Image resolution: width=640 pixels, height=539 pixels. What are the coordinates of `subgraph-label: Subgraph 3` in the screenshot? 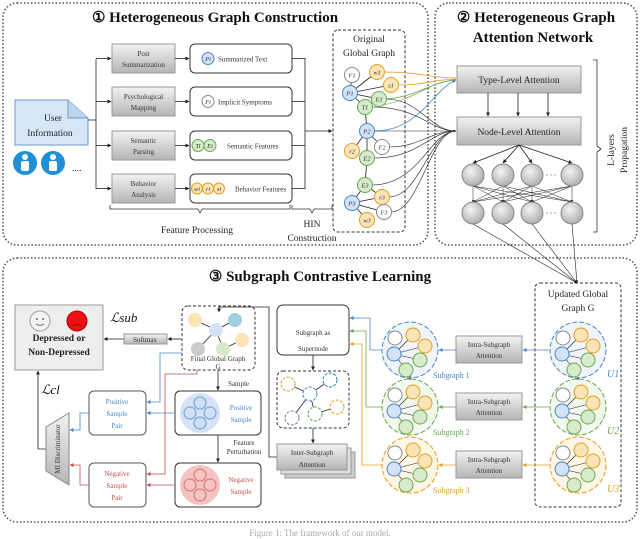 It's located at (451, 490).